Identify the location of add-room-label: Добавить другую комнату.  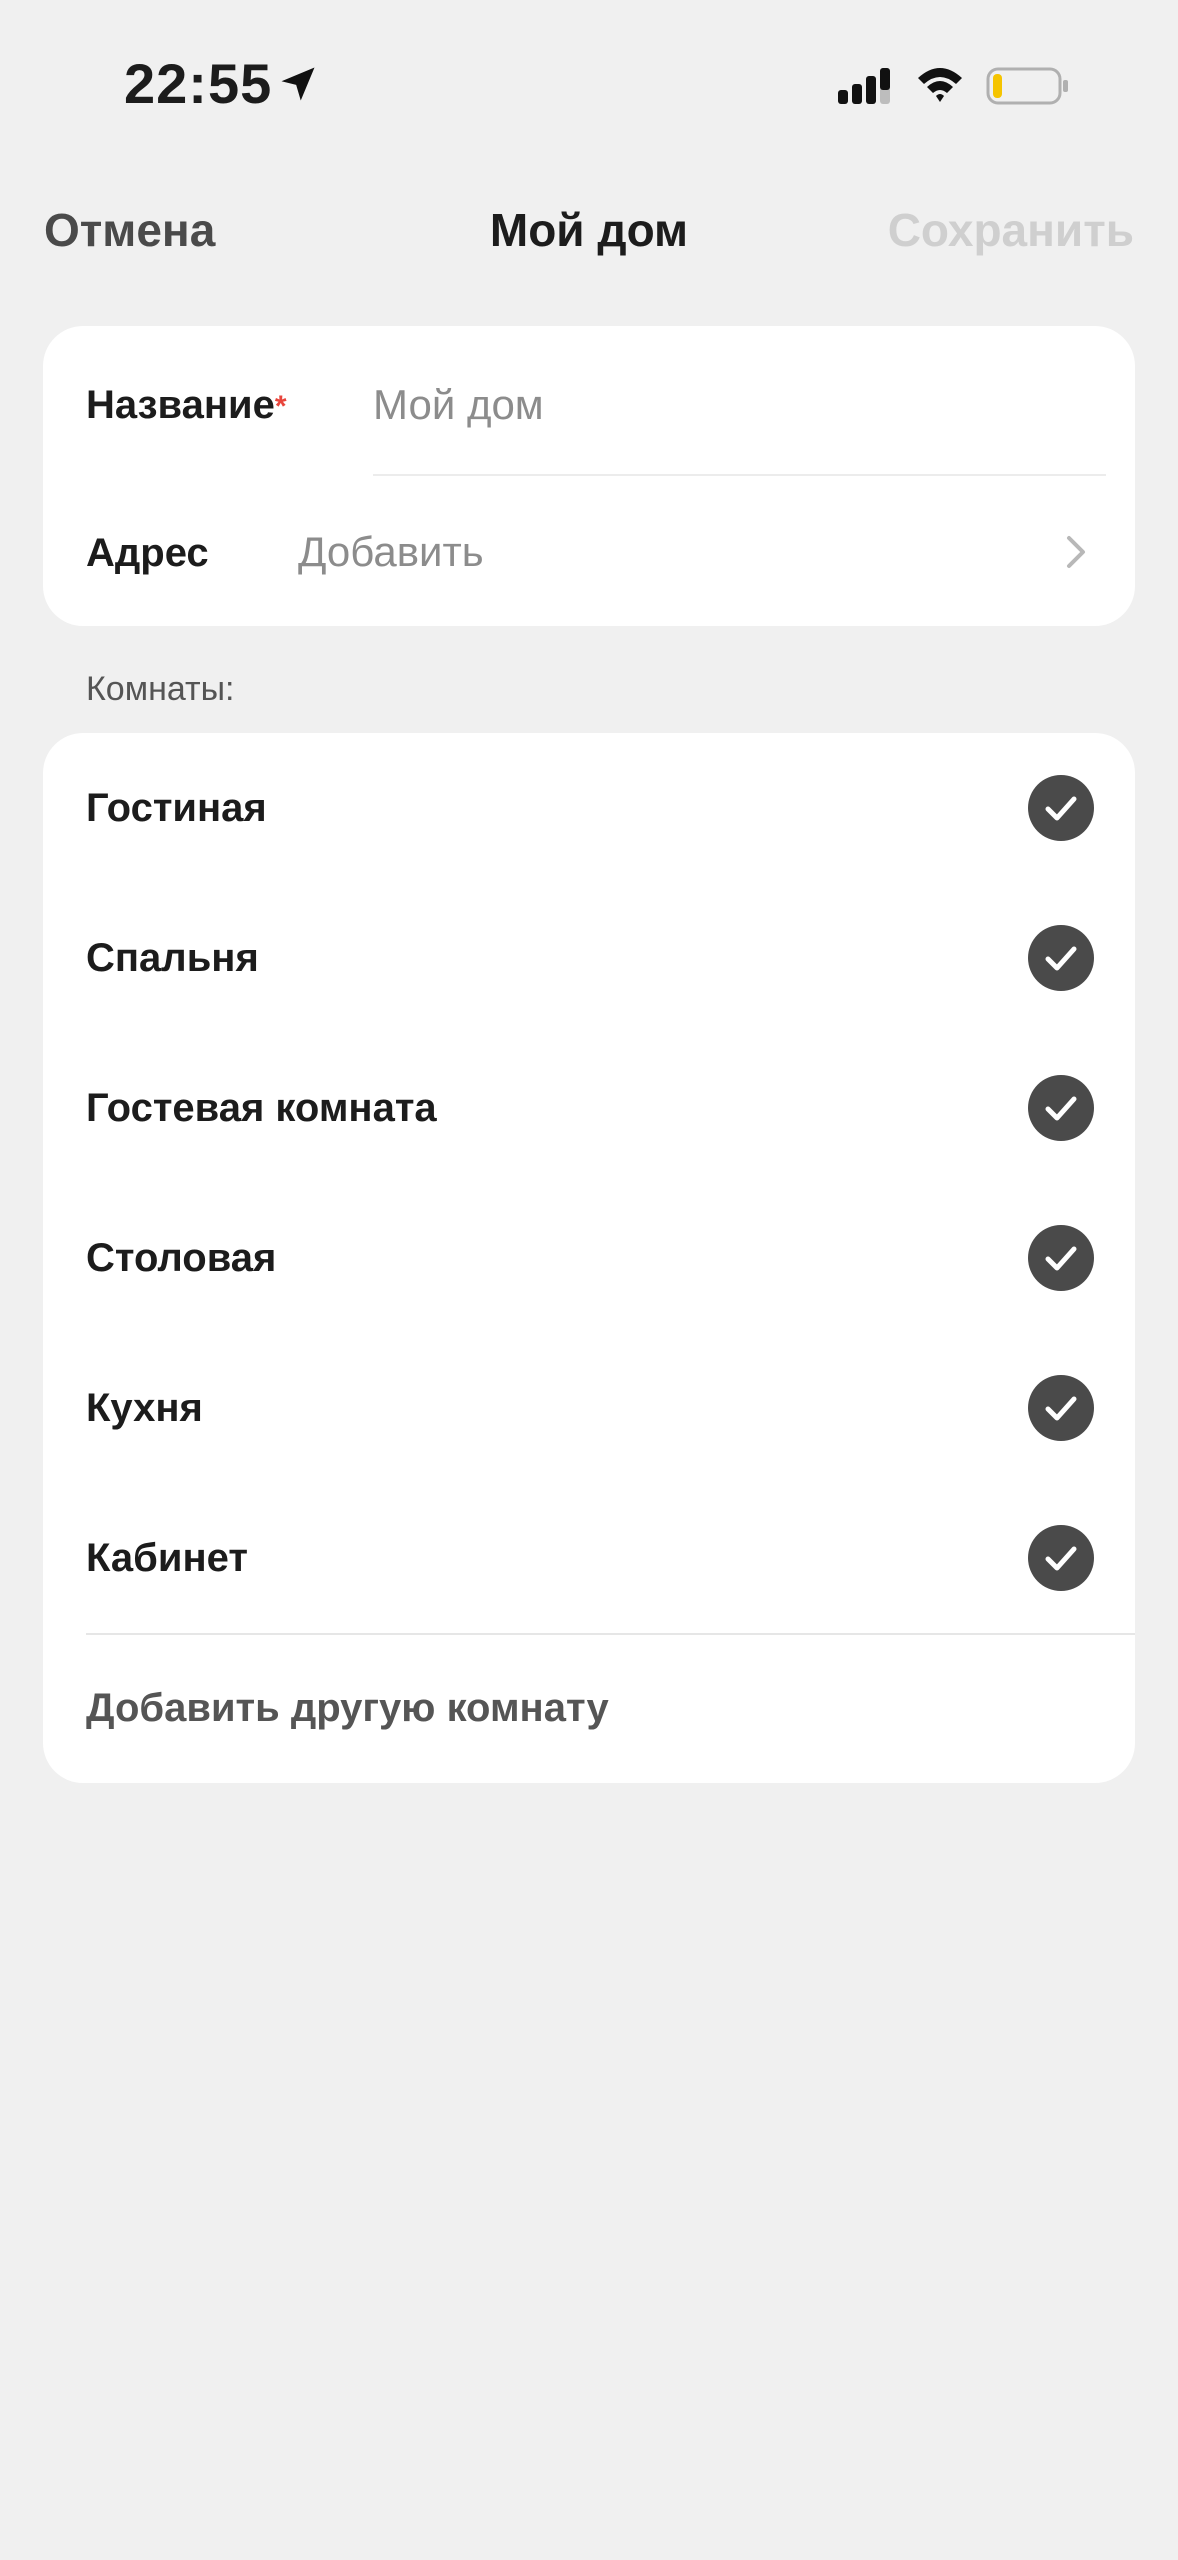
(347, 1708).